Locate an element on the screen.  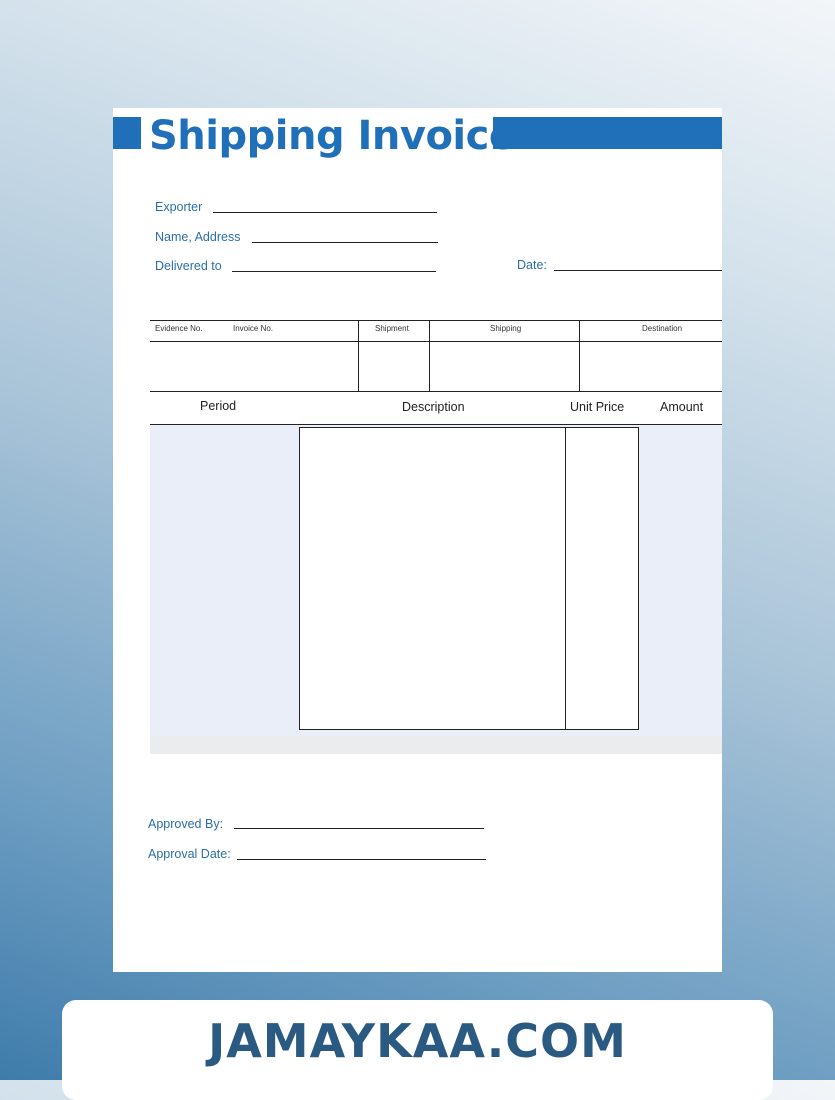
exporter-line is located at coordinates (325, 212).